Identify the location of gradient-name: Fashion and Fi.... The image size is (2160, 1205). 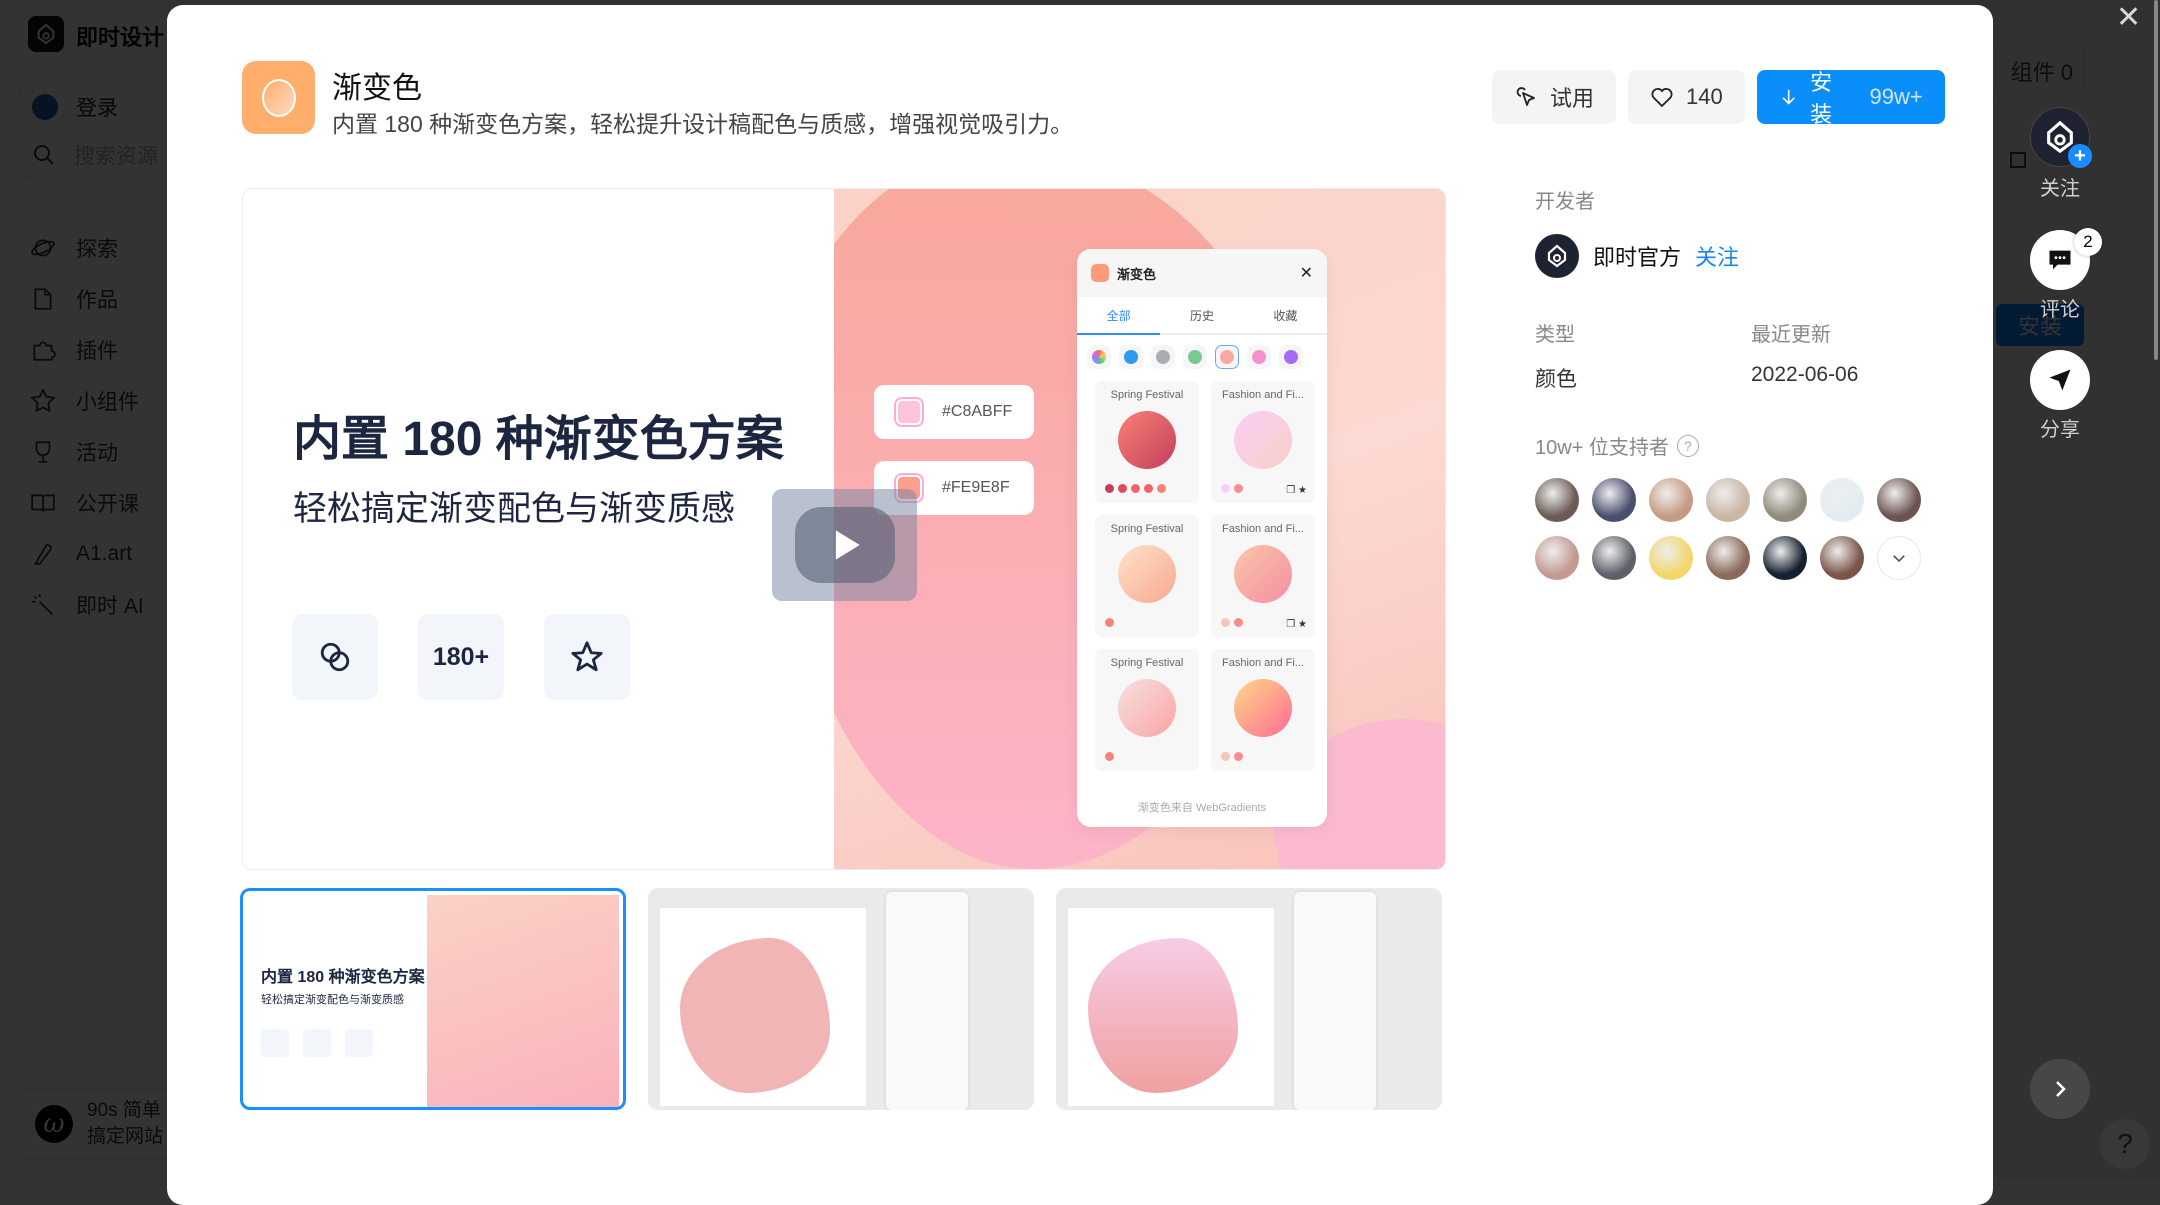
(1263, 529).